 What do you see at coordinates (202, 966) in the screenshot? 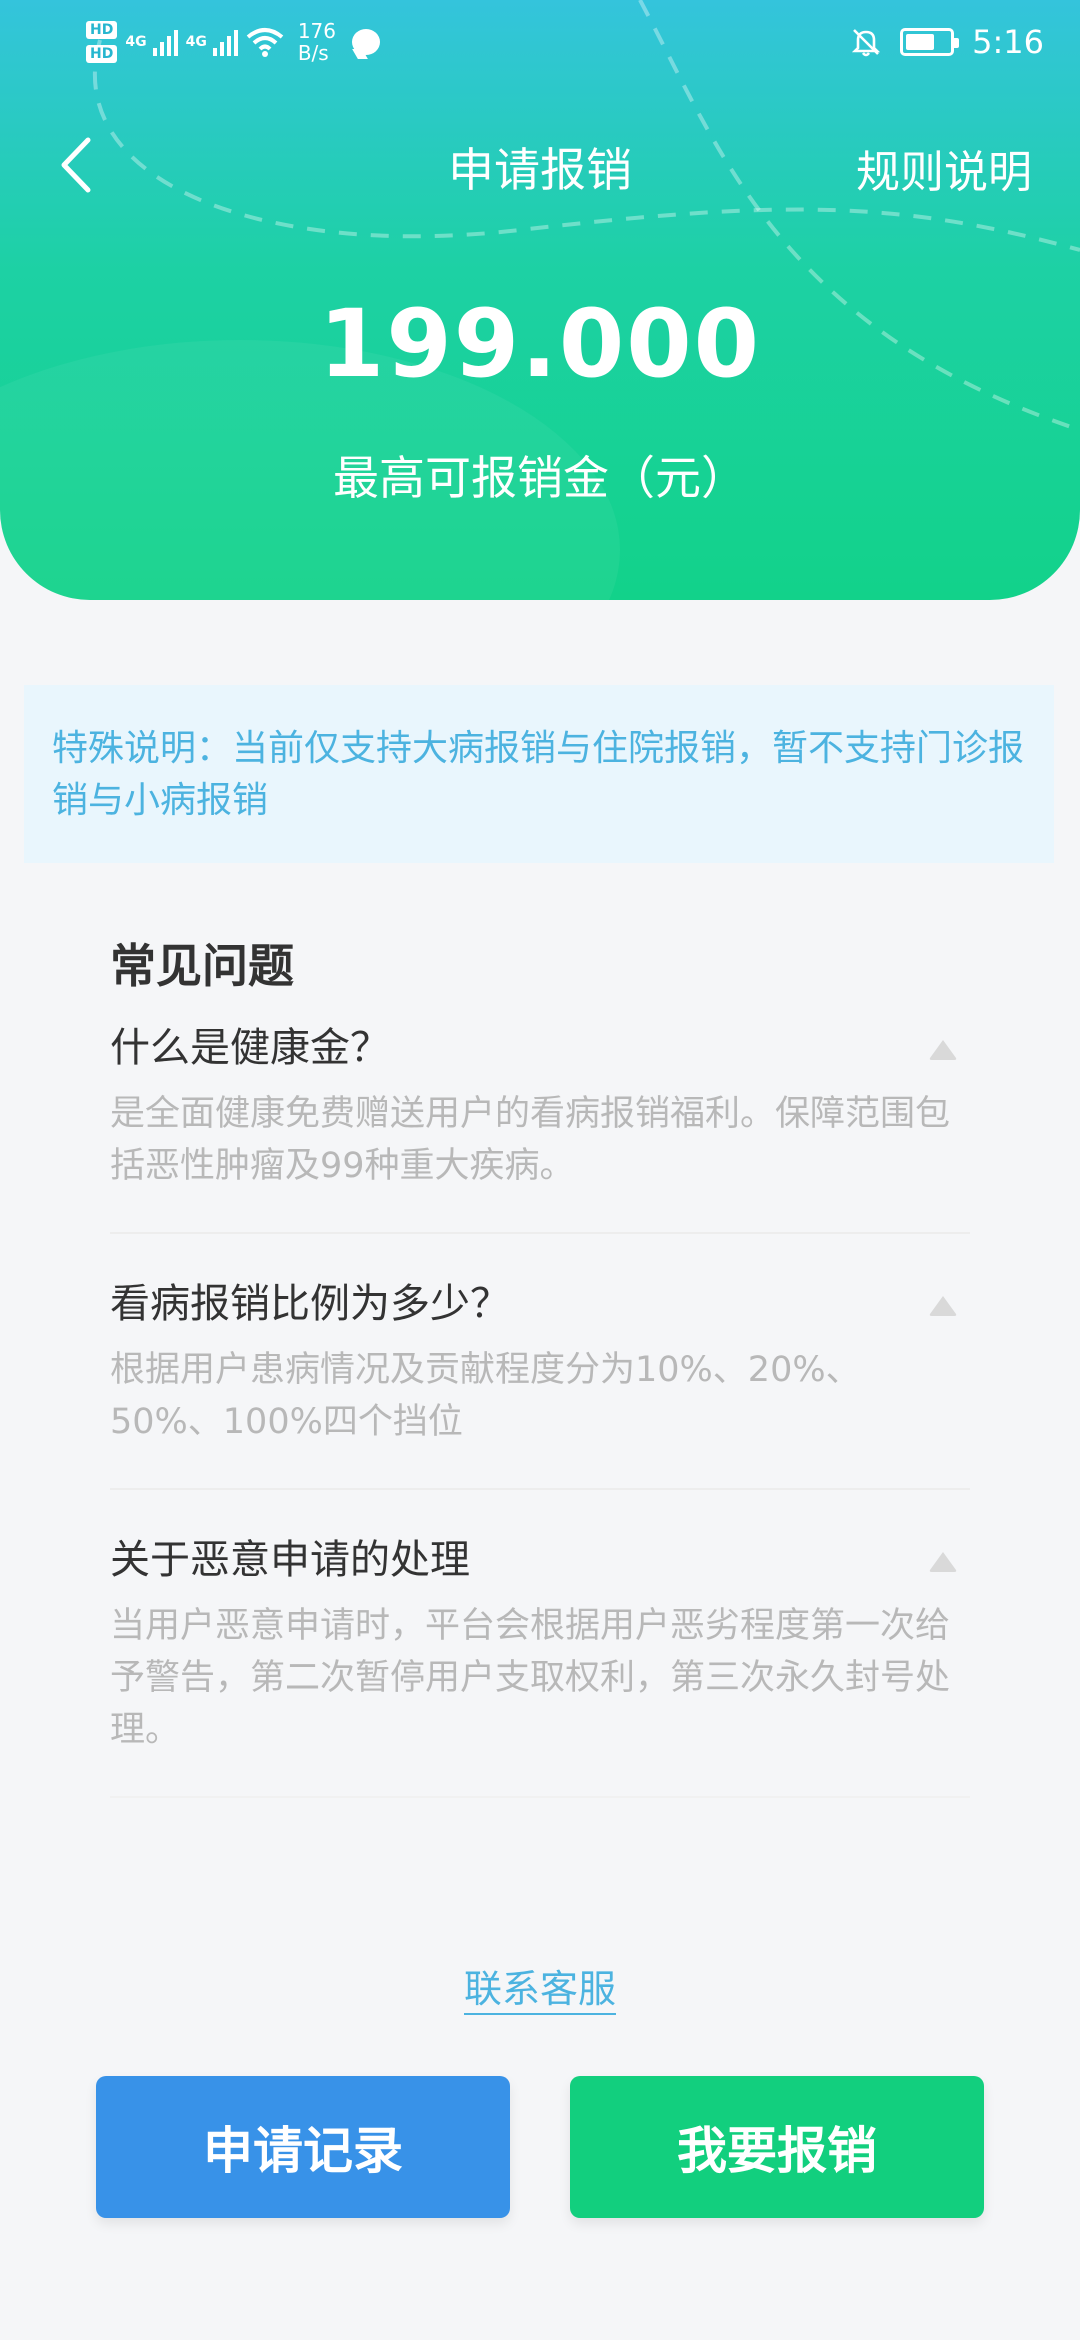
I see `faq-title: 常见问题` at bounding box center [202, 966].